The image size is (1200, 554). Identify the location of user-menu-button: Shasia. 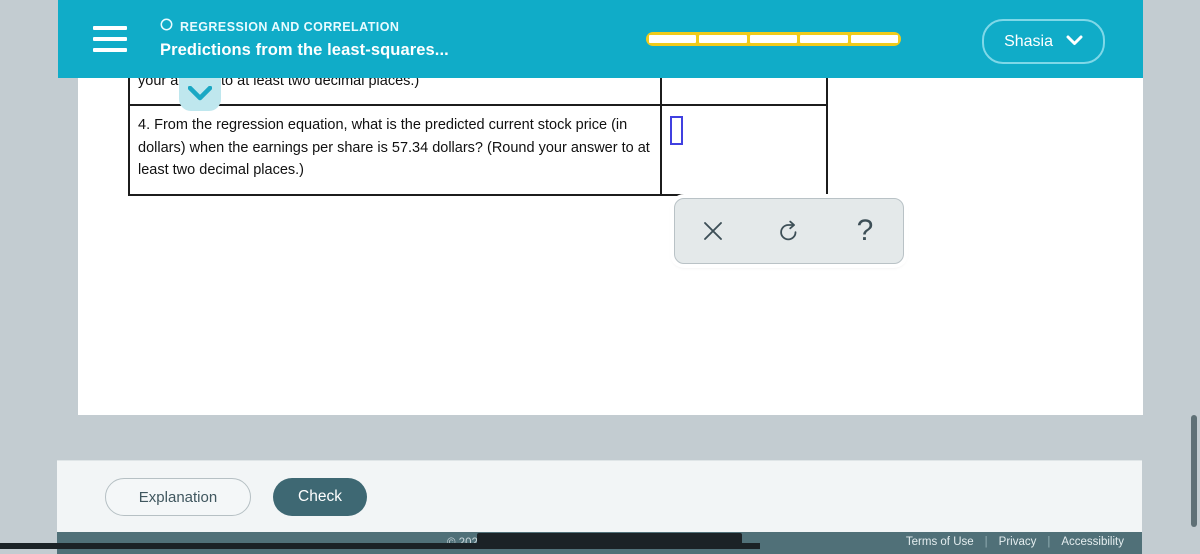
(1043, 41).